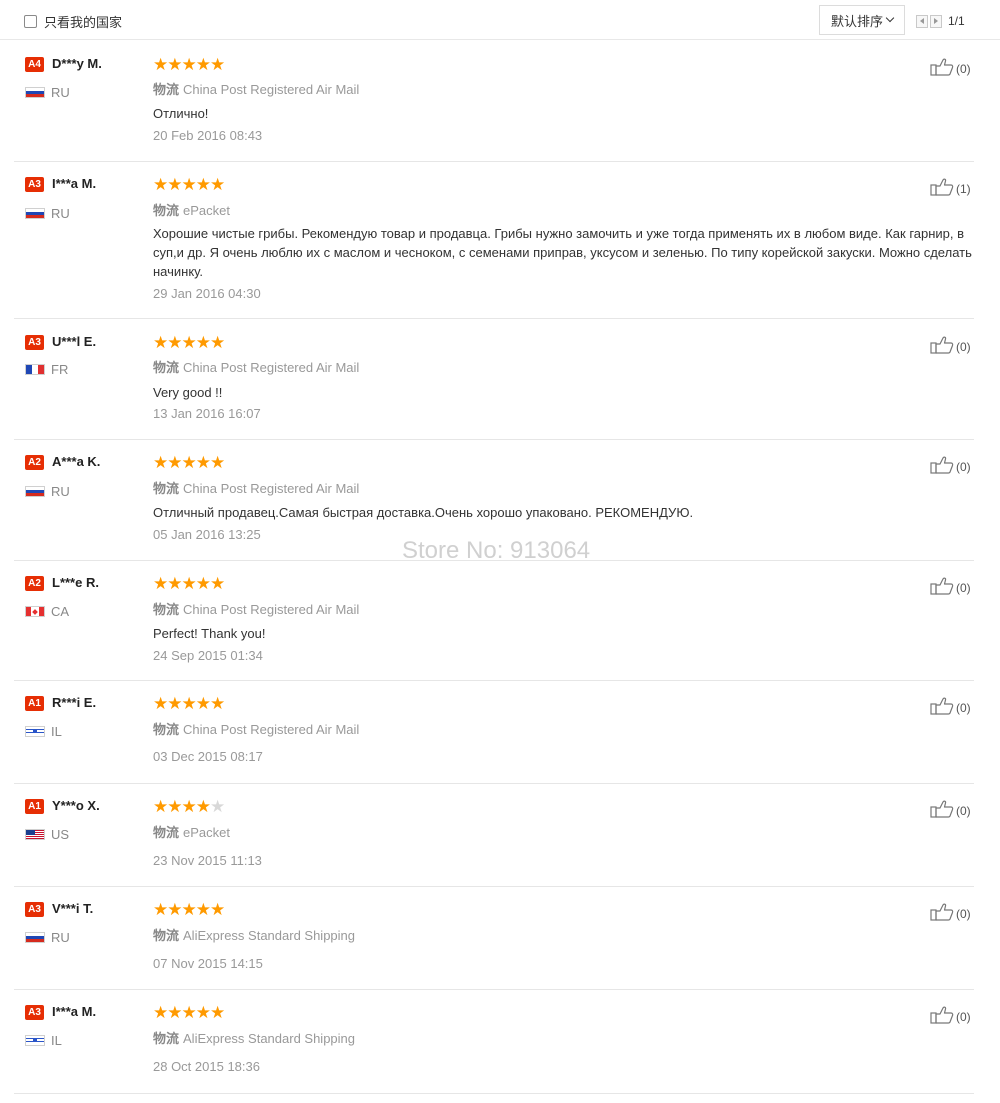 This screenshot has width=1000, height=1103. What do you see at coordinates (75, 582) in the screenshot?
I see `buyer-name: L***e R.` at bounding box center [75, 582].